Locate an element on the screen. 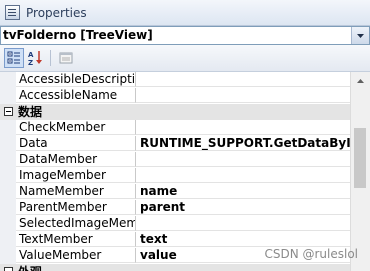 The image size is (370, 271). property-value: parent is located at coordinates (243, 207).